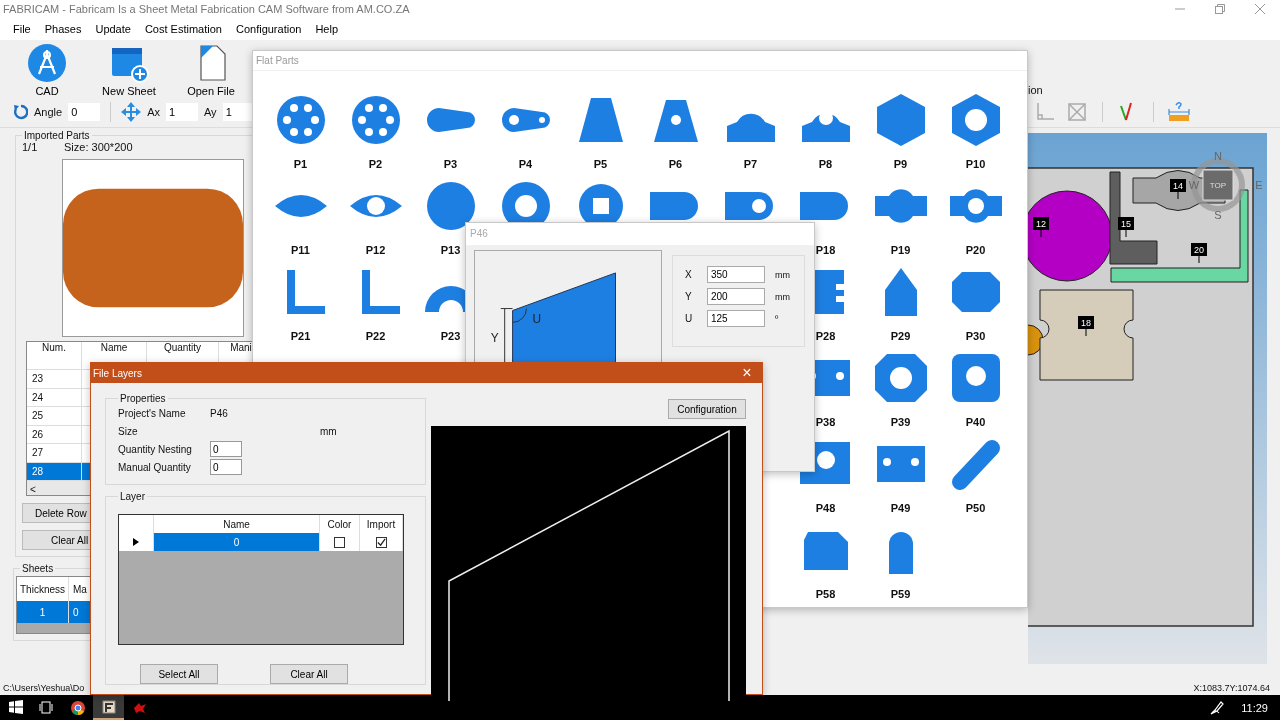  I want to click on table-cell: 1, so click(43, 612).